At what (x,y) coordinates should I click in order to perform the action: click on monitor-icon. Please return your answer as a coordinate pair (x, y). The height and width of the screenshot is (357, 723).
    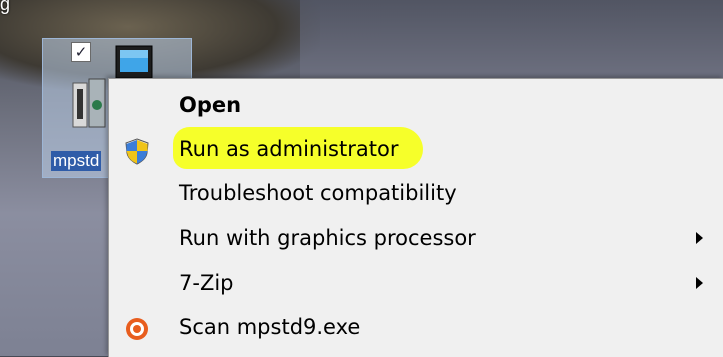
    Looking at the image, I should click on (134, 62).